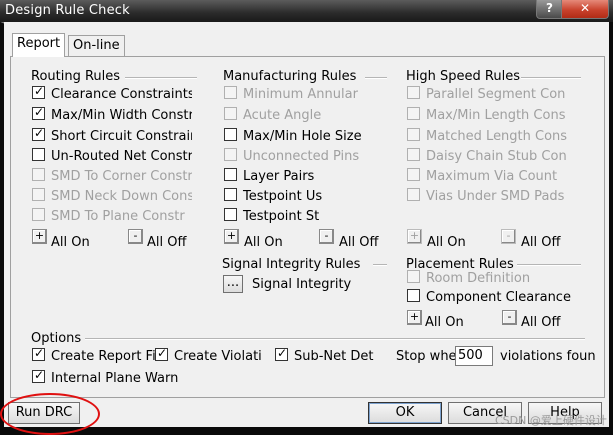 The height and width of the screenshot is (435, 613). What do you see at coordinates (585, 9) in the screenshot?
I see `close-icon: ✕` at bounding box center [585, 9].